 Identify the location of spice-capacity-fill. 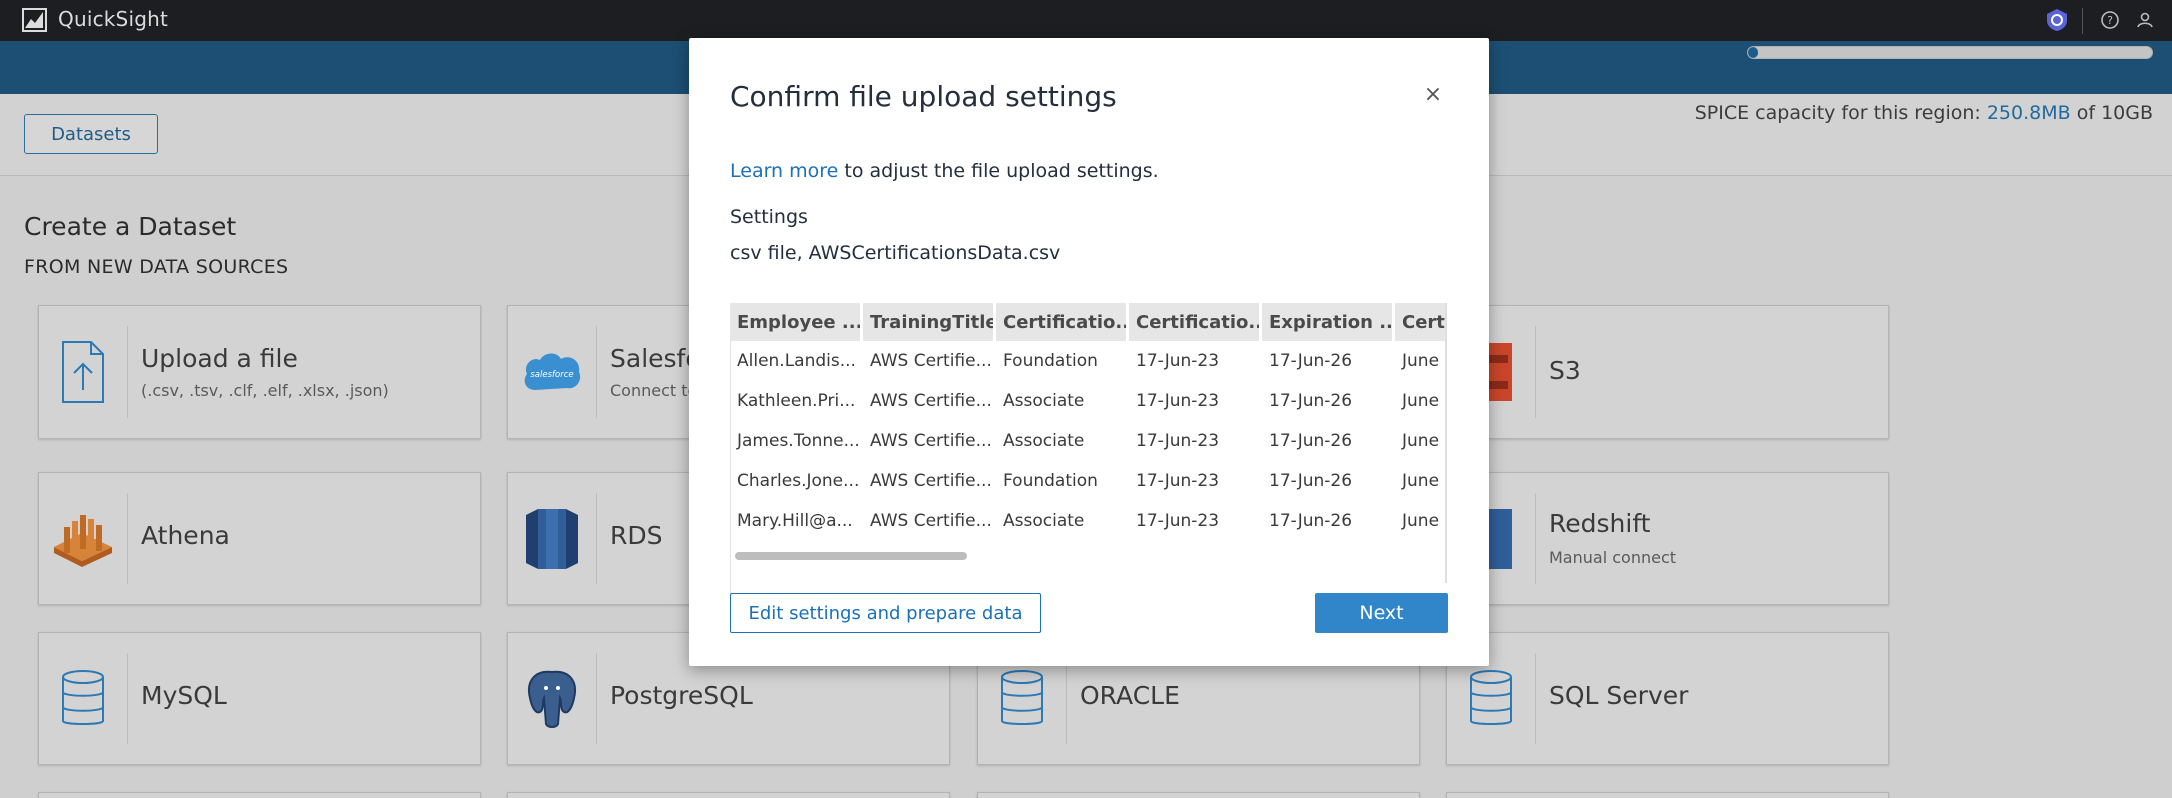
(1753, 52).